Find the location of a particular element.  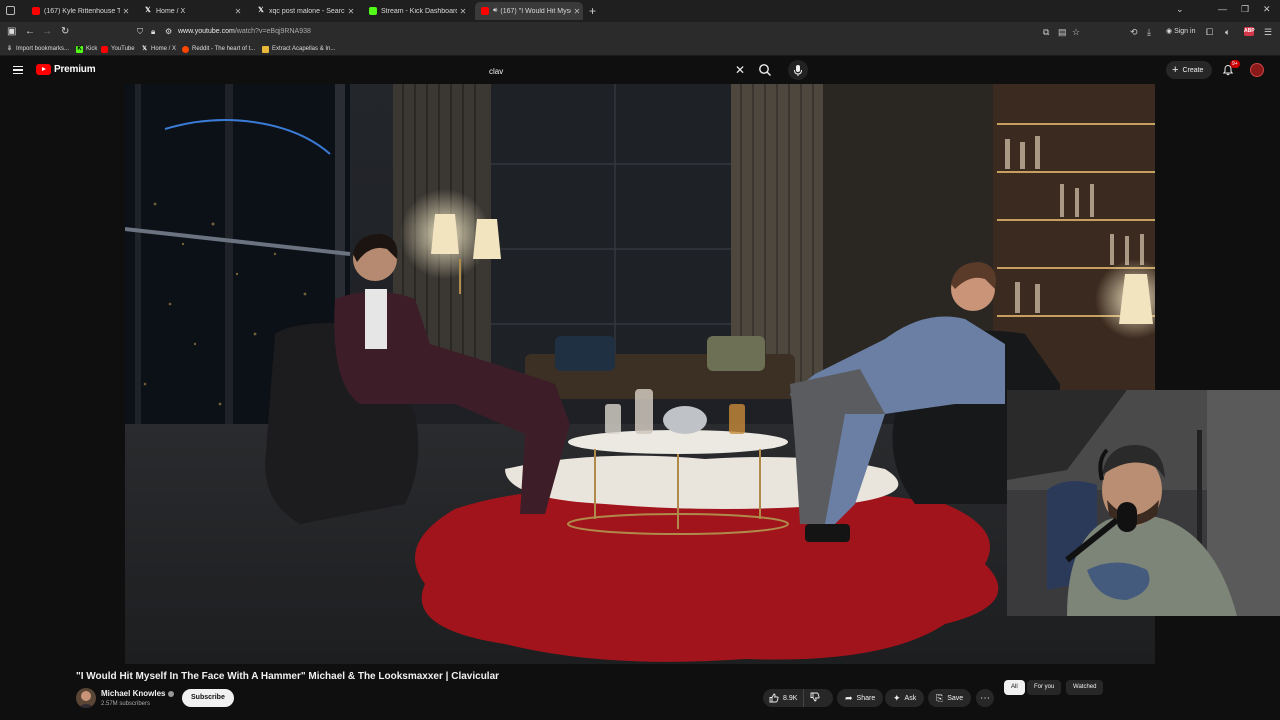

minimize-window-icon: — is located at coordinates (1222, 9).